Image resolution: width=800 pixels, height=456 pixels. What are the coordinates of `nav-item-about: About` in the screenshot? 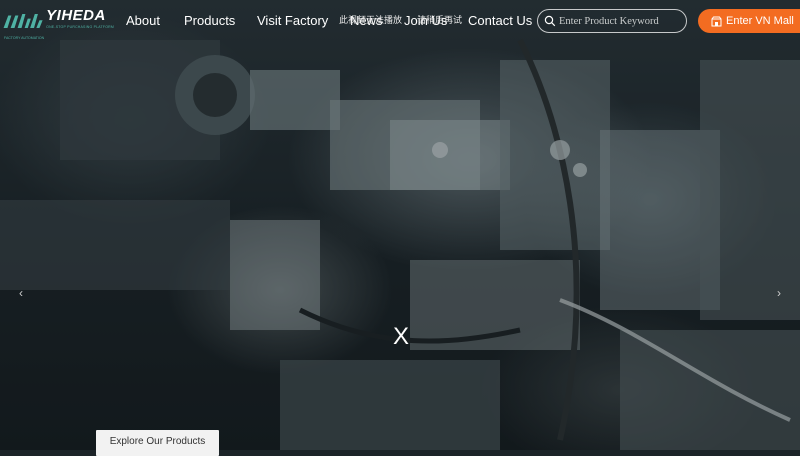 It's located at (143, 21).